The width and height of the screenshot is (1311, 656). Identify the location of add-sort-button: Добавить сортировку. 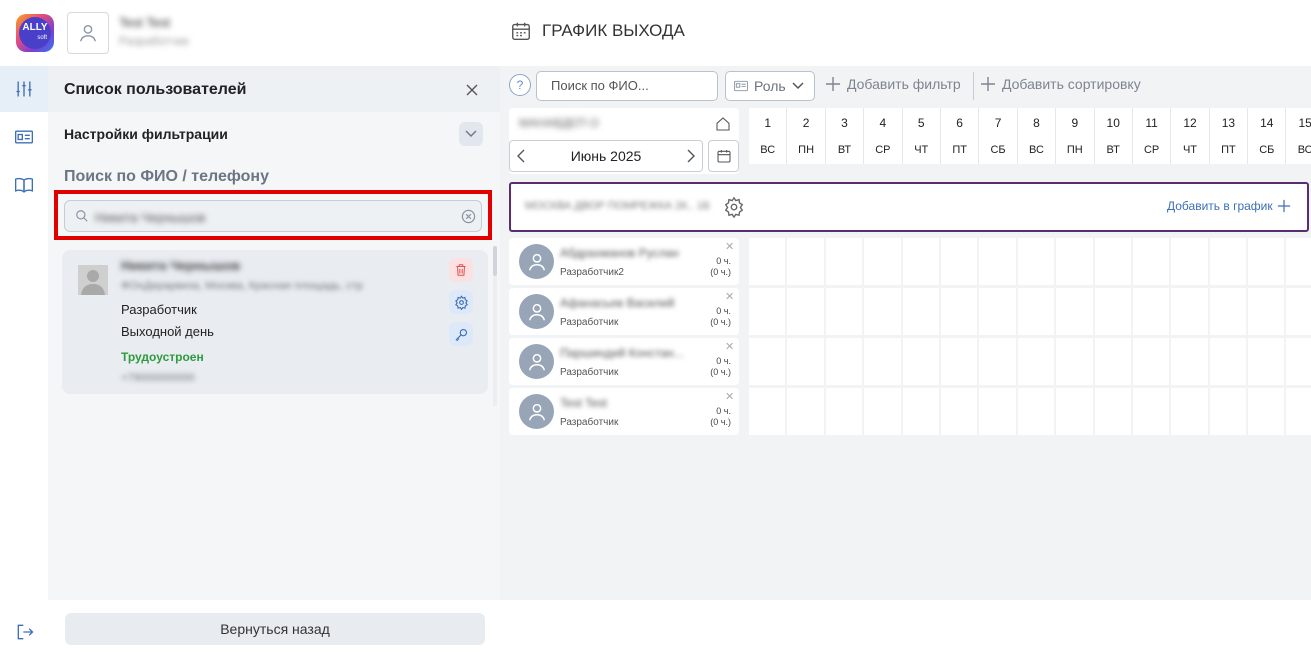
(1060, 84).